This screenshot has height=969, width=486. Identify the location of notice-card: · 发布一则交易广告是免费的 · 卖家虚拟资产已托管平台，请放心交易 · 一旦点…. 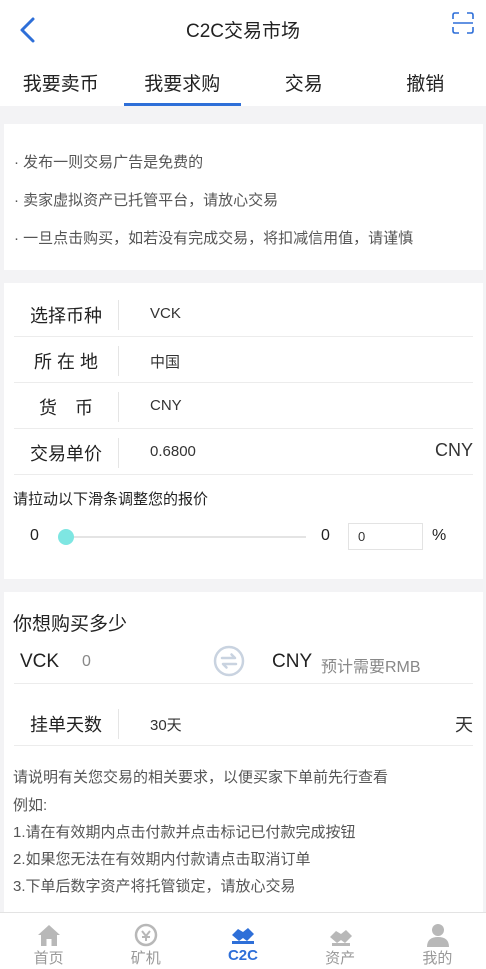
(243, 197).